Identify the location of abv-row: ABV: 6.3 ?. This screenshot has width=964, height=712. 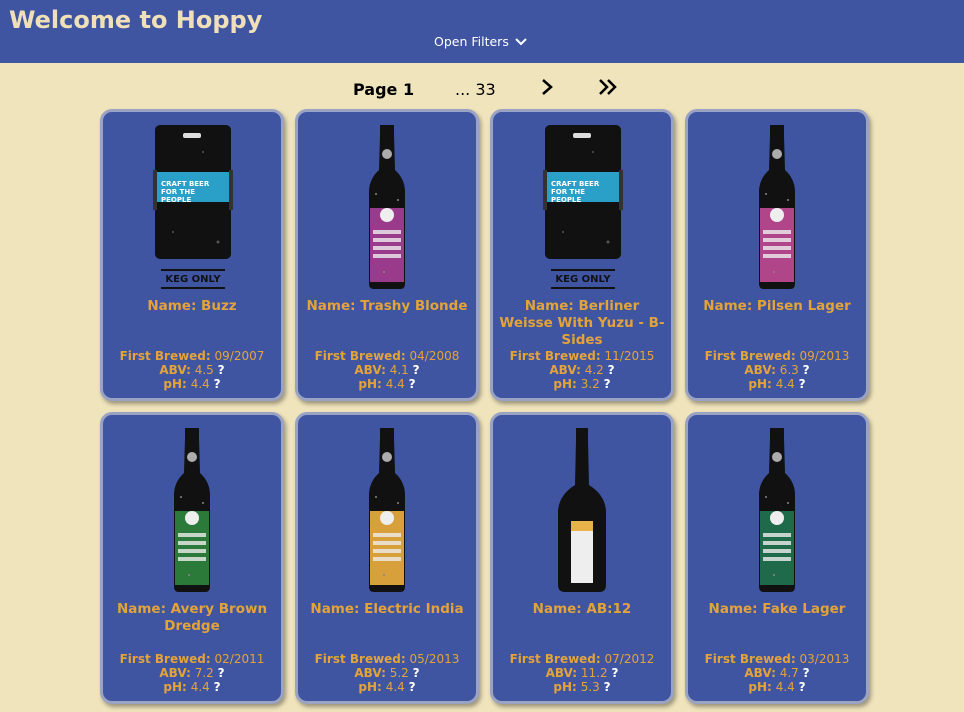
(777, 370).